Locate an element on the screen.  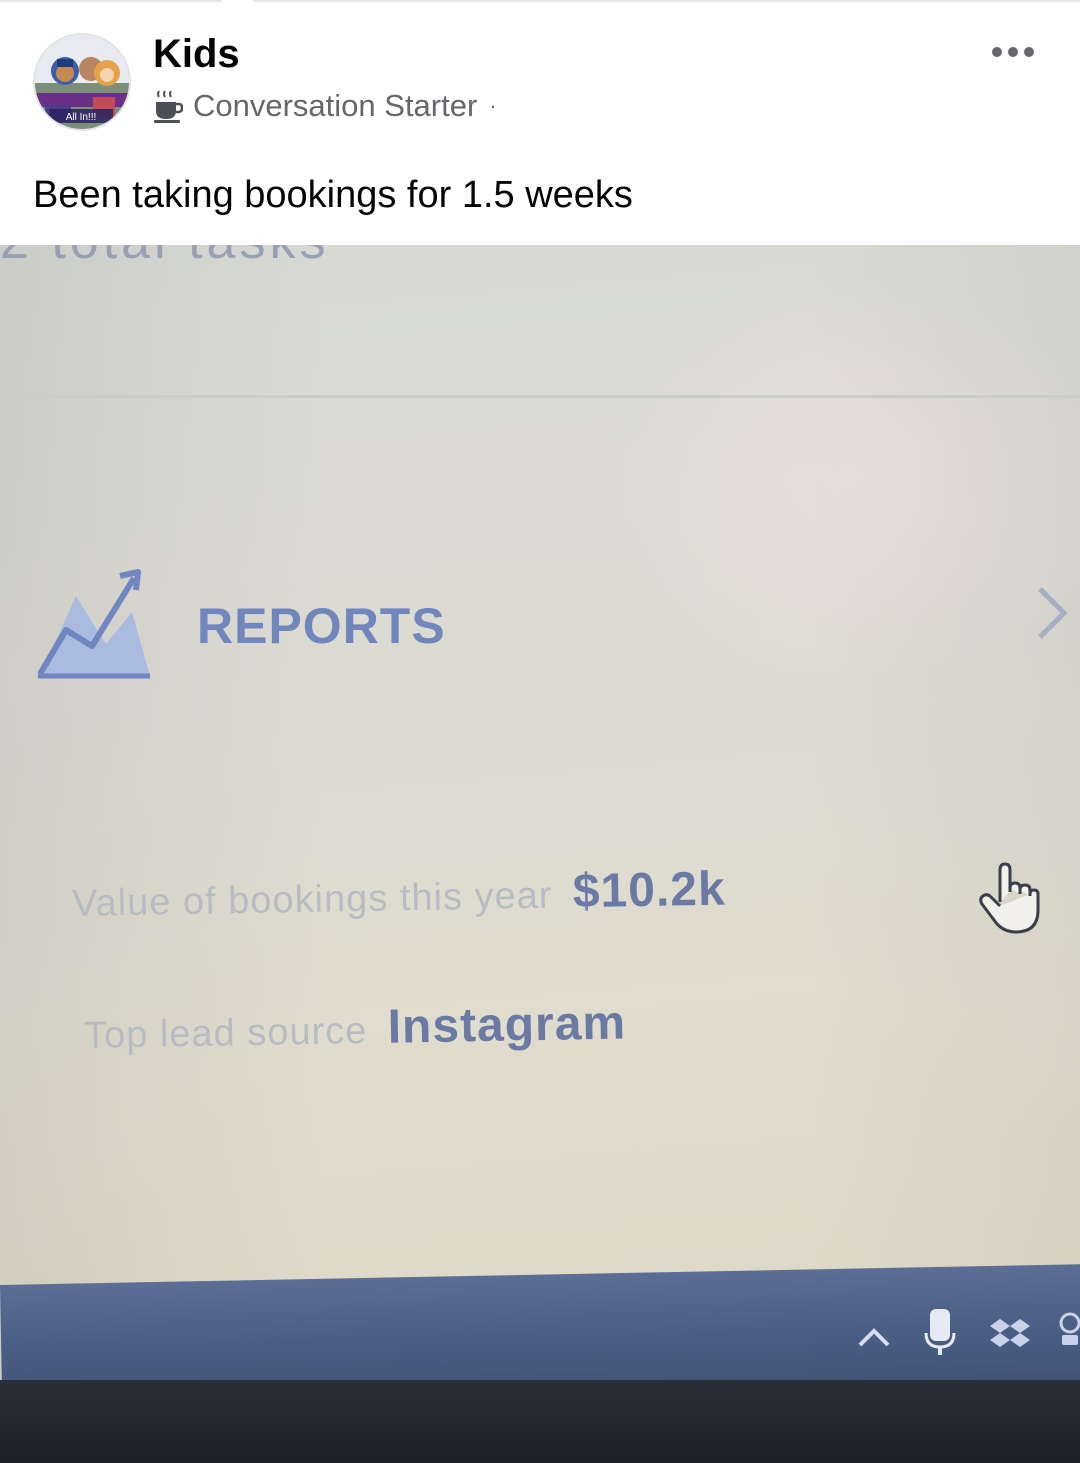
conversation-starter-badge: Conversation Starter · is located at coordinates (325, 106).